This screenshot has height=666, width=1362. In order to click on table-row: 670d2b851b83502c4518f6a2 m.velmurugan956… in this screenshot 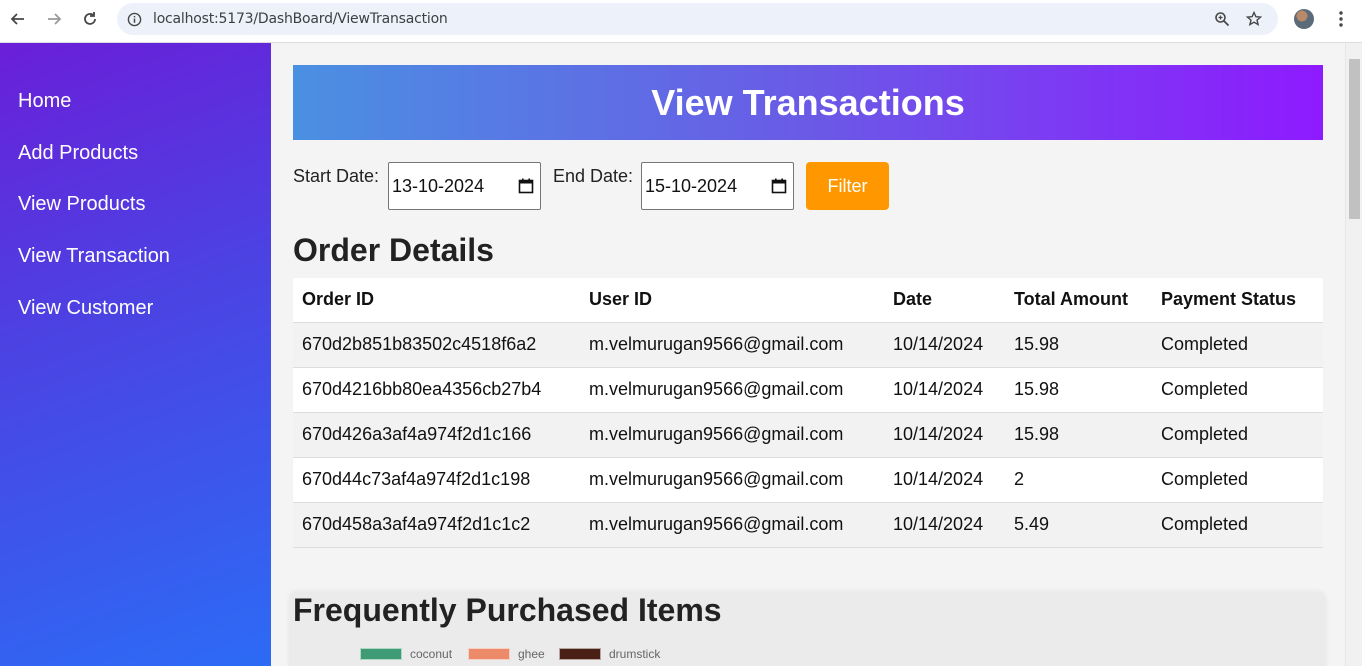, I will do `click(808, 345)`.